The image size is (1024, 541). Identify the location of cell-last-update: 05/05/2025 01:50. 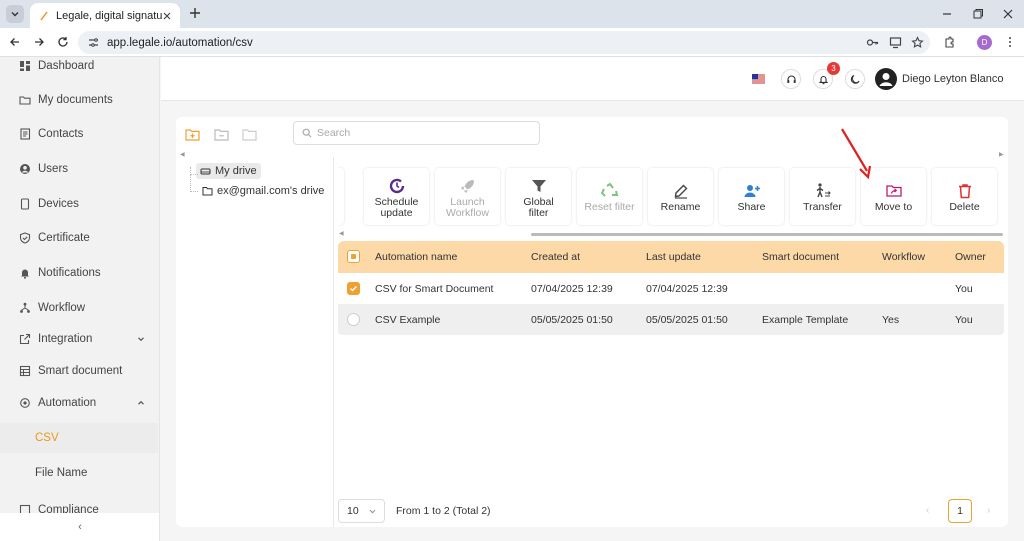
(687, 319).